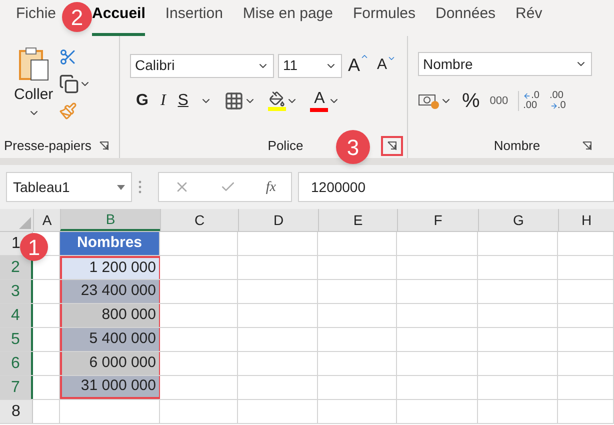 Image resolution: width=614 pixels, height=425 pixels. What do you see at coordinates (110, 315) in the screenshot?
I see `table-cell: 800 000` at bounding box center [110, 315].